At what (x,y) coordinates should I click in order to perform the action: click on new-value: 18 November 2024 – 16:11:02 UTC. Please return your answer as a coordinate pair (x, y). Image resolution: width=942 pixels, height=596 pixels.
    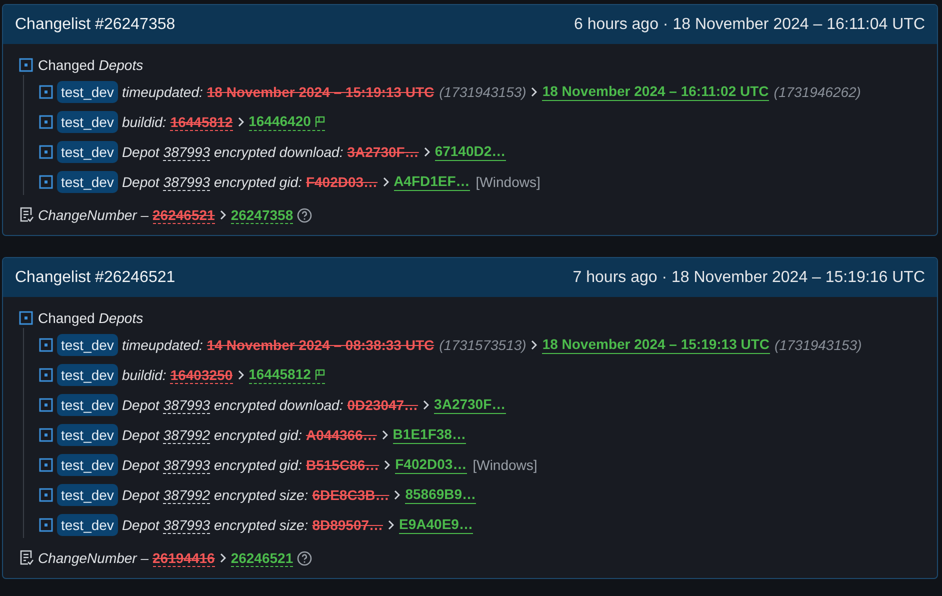
    Looking at the image, I should click on (655, 92).